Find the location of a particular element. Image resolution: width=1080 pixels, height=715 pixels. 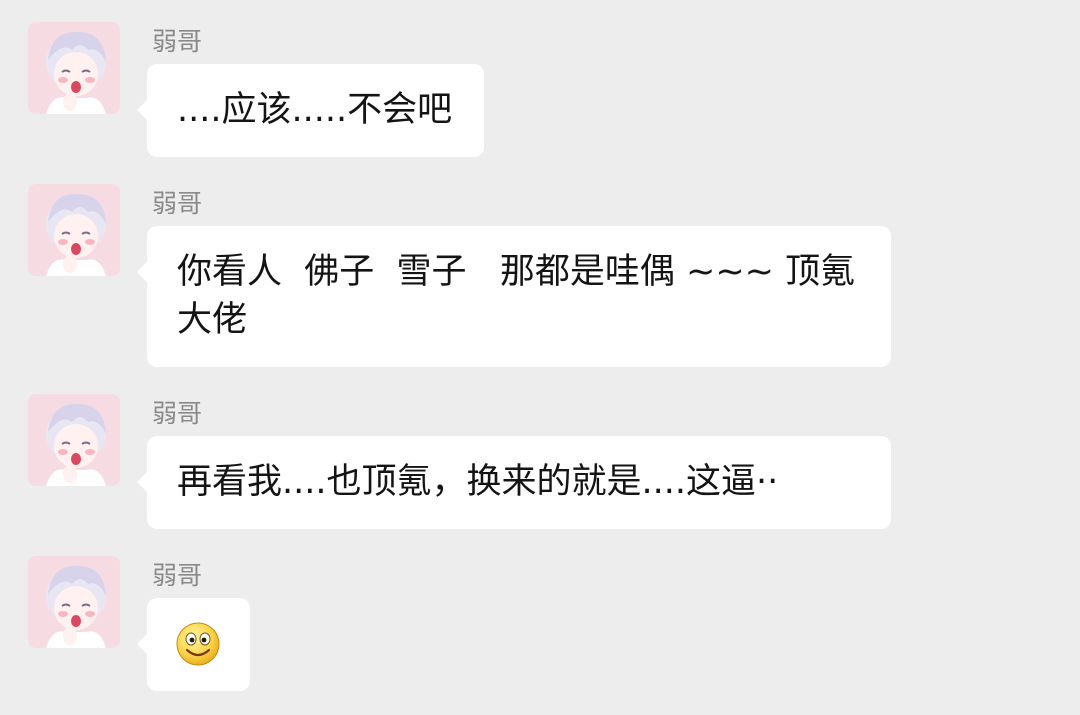

message-bubble: 再看我....也顶氪，换来的就是....这逼·· is located at coordinates (514, 482).